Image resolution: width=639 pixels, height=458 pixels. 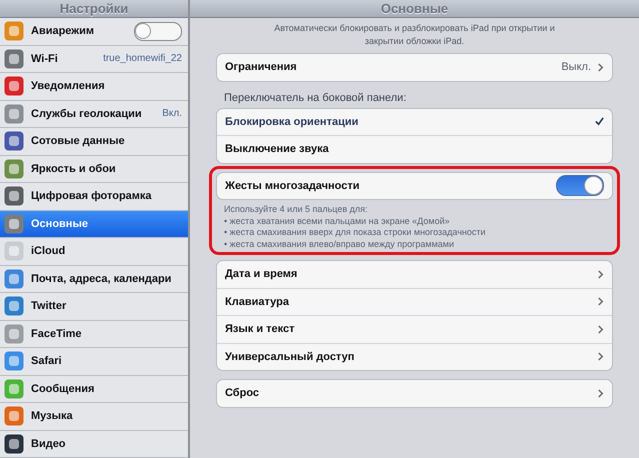 I want to click on row-value: Выкл., so click(x=576, y=67).